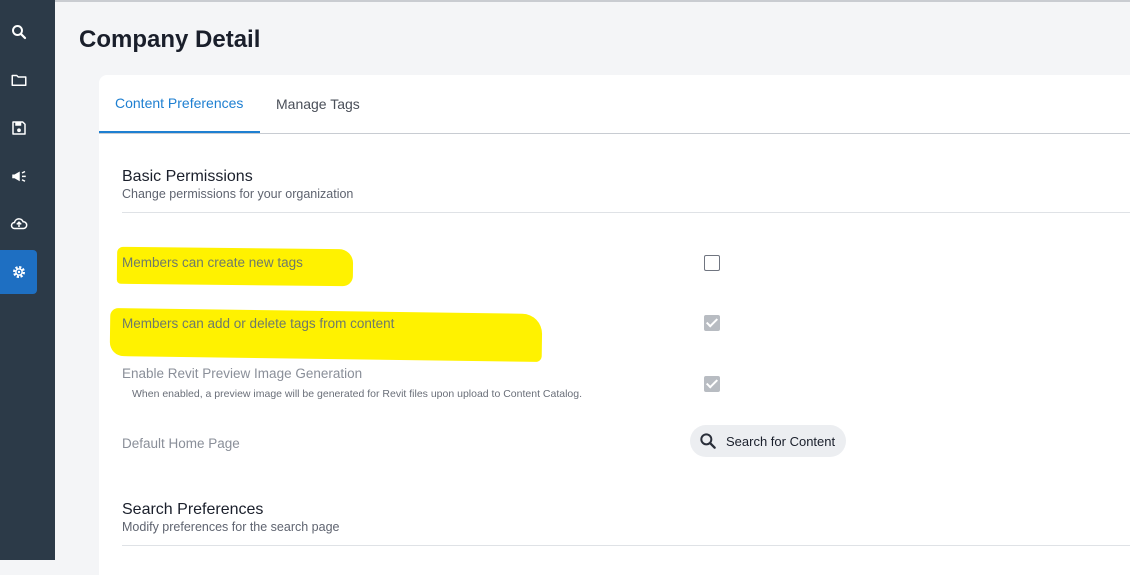 This screenshot has height=575, width=1130. I want to click on gear-icon, so click(18, 272).